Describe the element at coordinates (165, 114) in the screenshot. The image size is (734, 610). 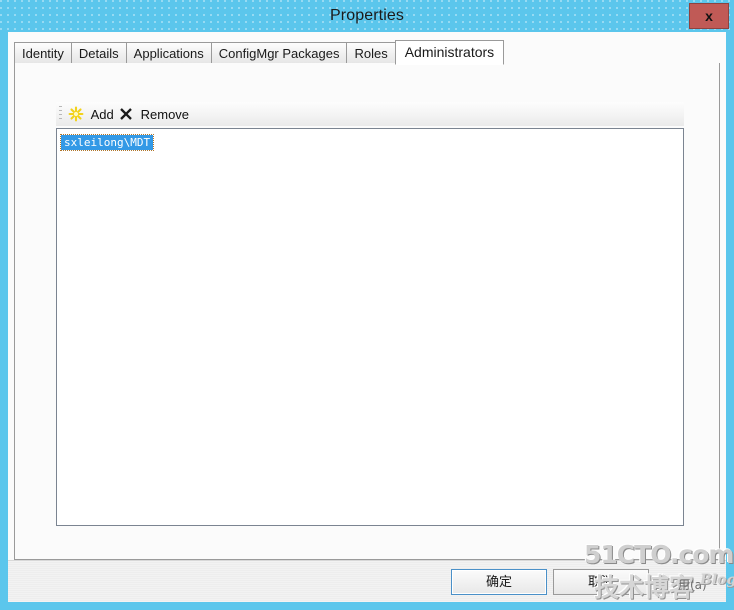
I see `remove-button-label: Remove` at that location.